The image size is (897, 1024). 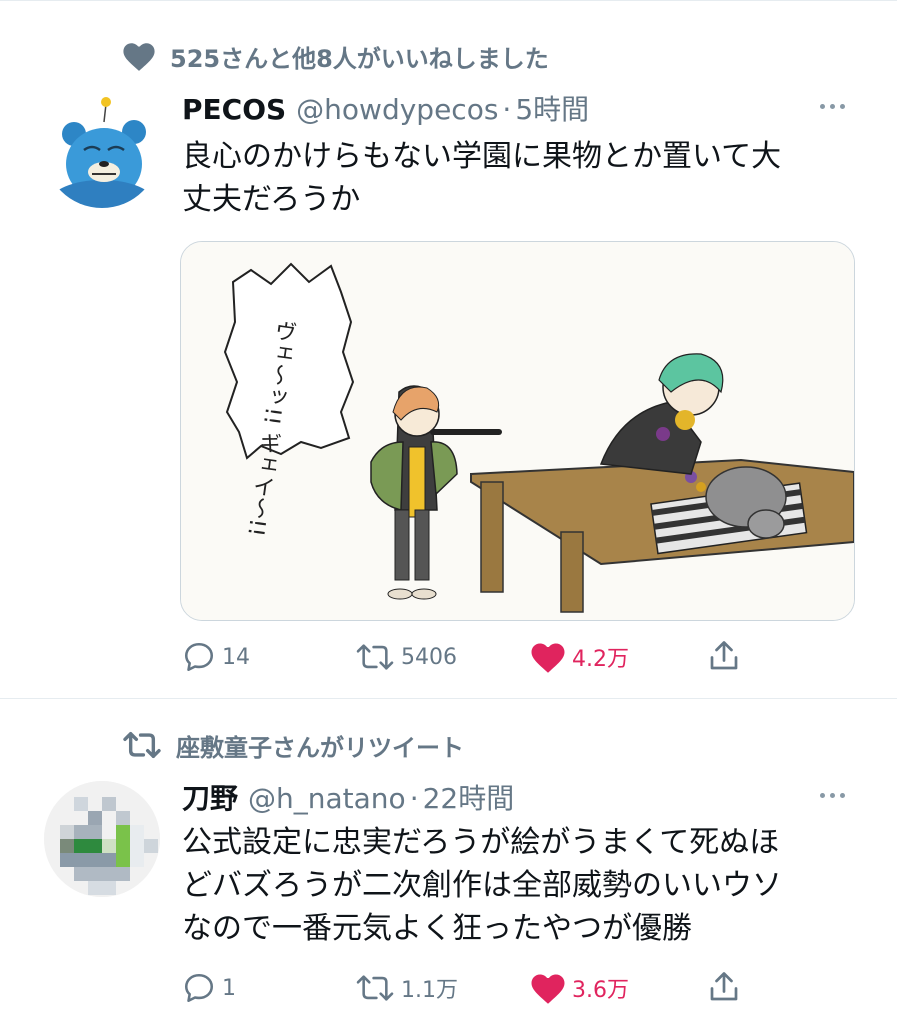 What do you see at coordinates (397, 109) in the screenshot?
I see `handle: @howdypecos` at bounding box center [397, 109].